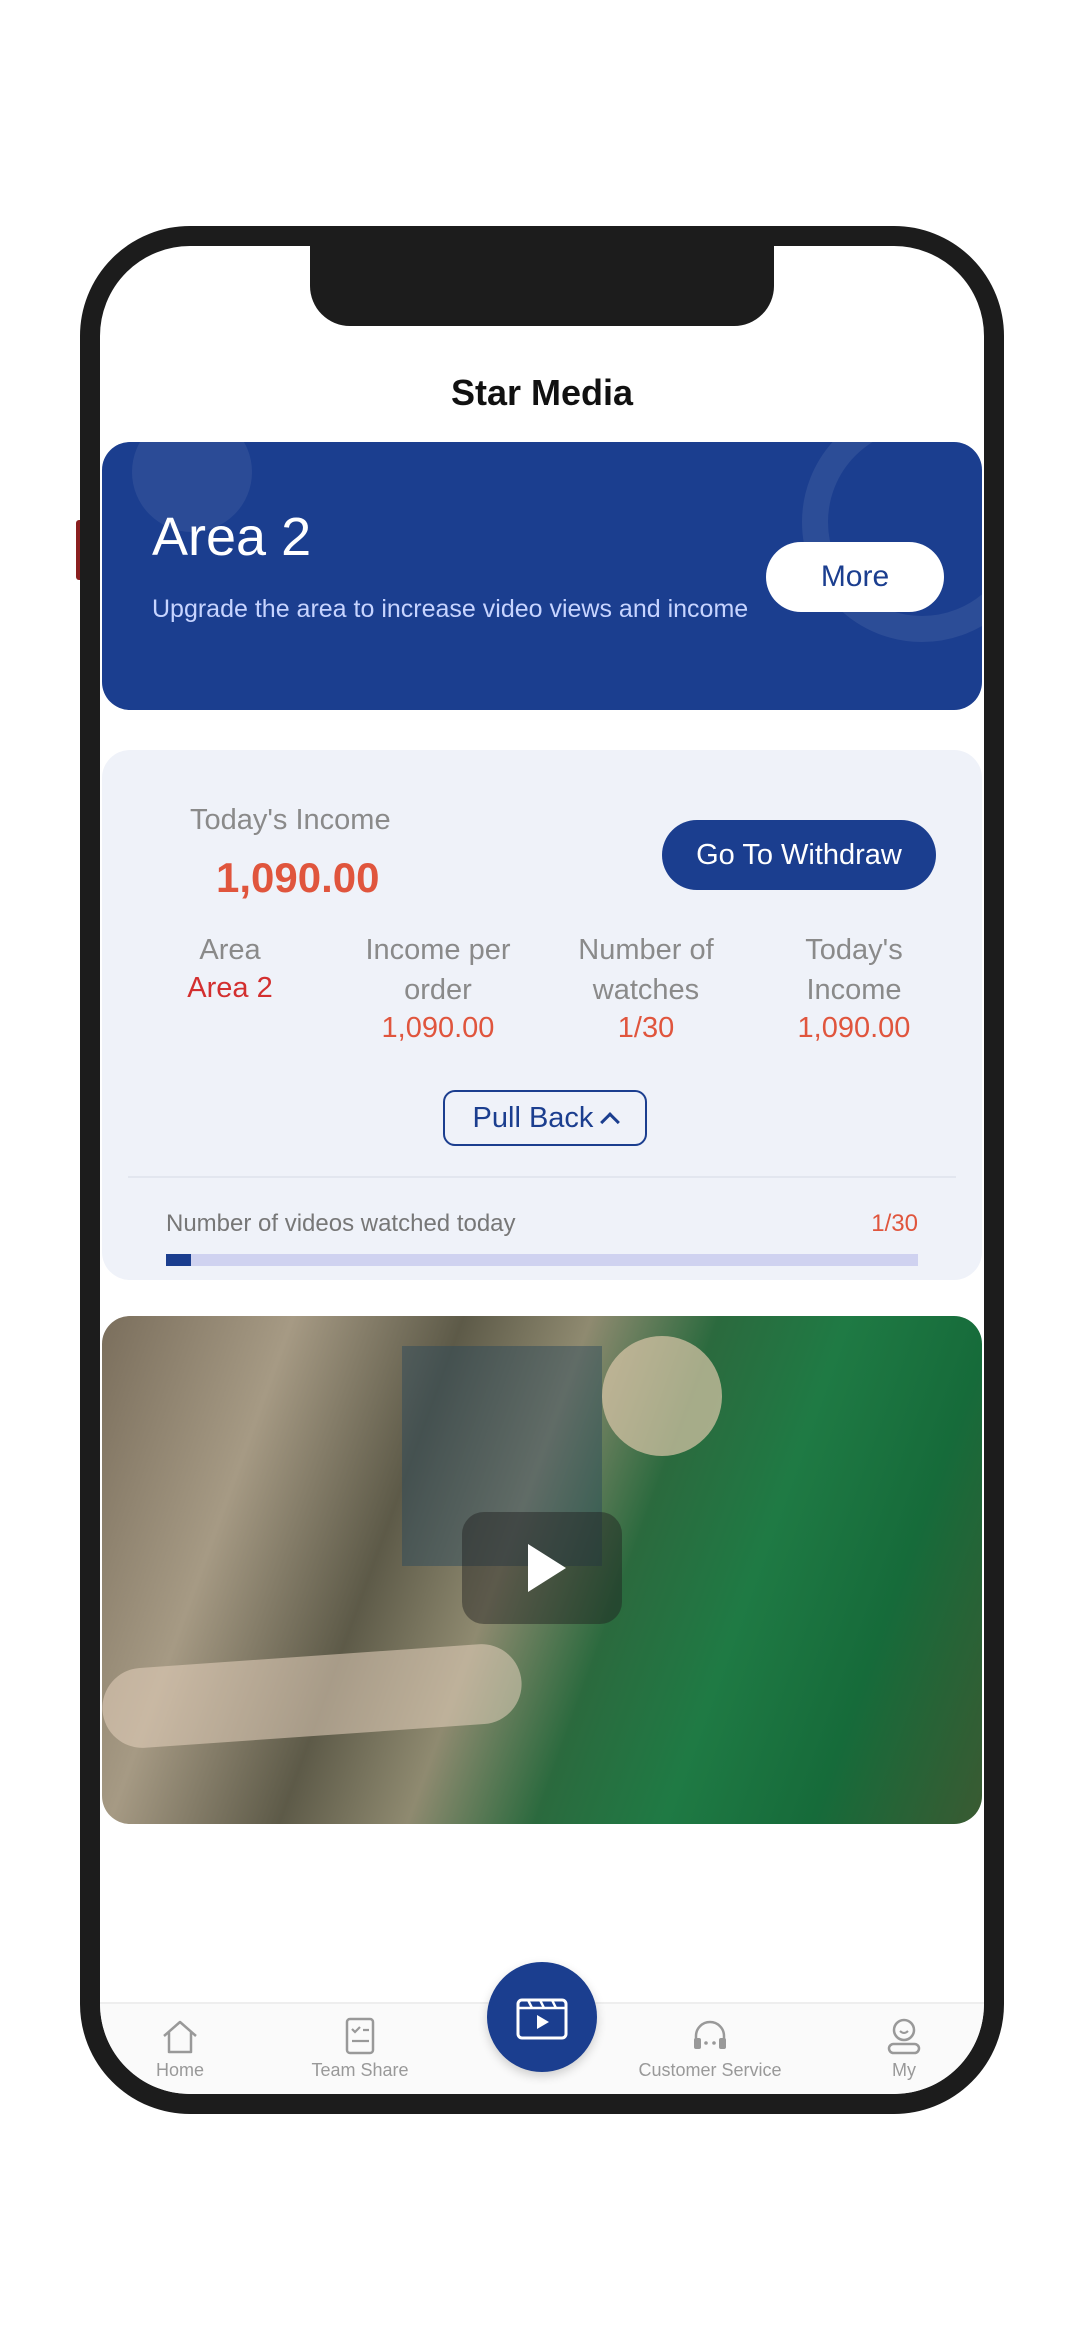 Image resolution: width=1080 pixels, height=2340 pixels. I want to click on videos-watched-value: 1/30, so click(894, 1223).